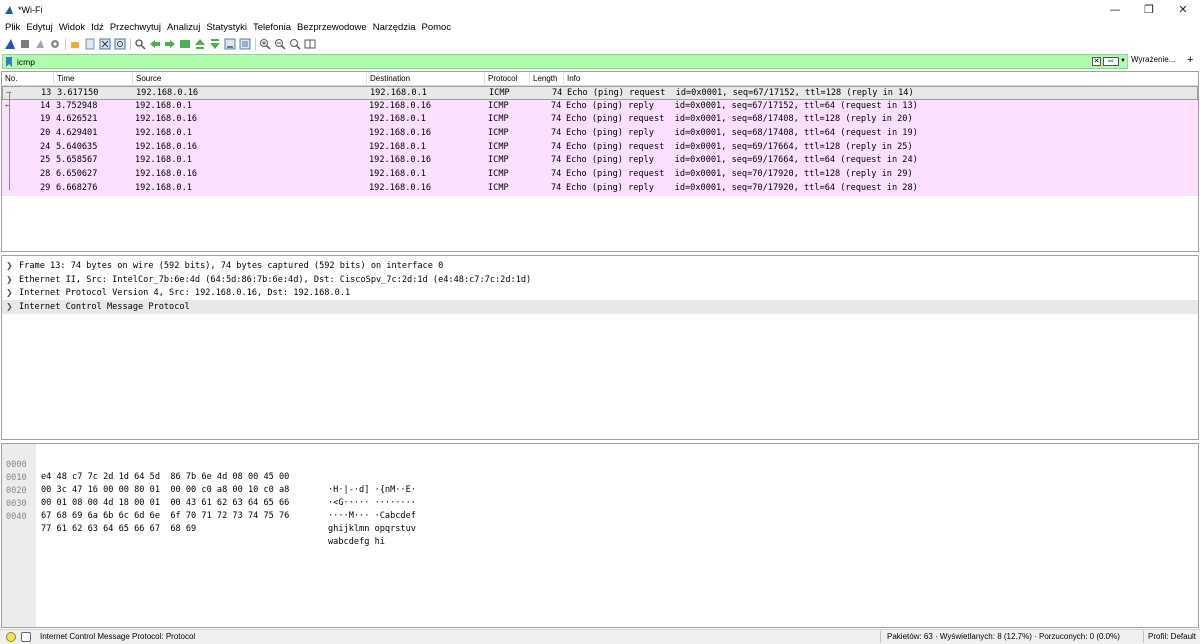 The width and height of the screenshot is (1200, 644). Describe the element at coordinates (12, 27) in the screenshot. I see `menu-file: Plik` at that location.